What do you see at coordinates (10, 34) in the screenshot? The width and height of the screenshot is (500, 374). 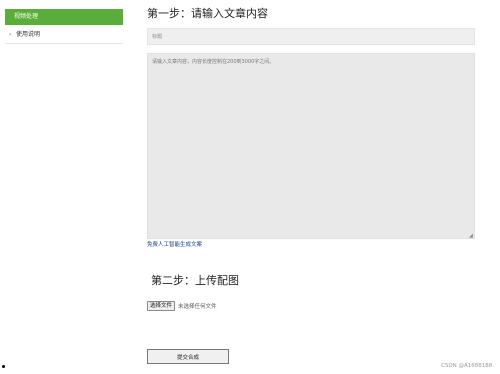 I see `chevron-right-icon: ›` at bounding box center [10, 34].